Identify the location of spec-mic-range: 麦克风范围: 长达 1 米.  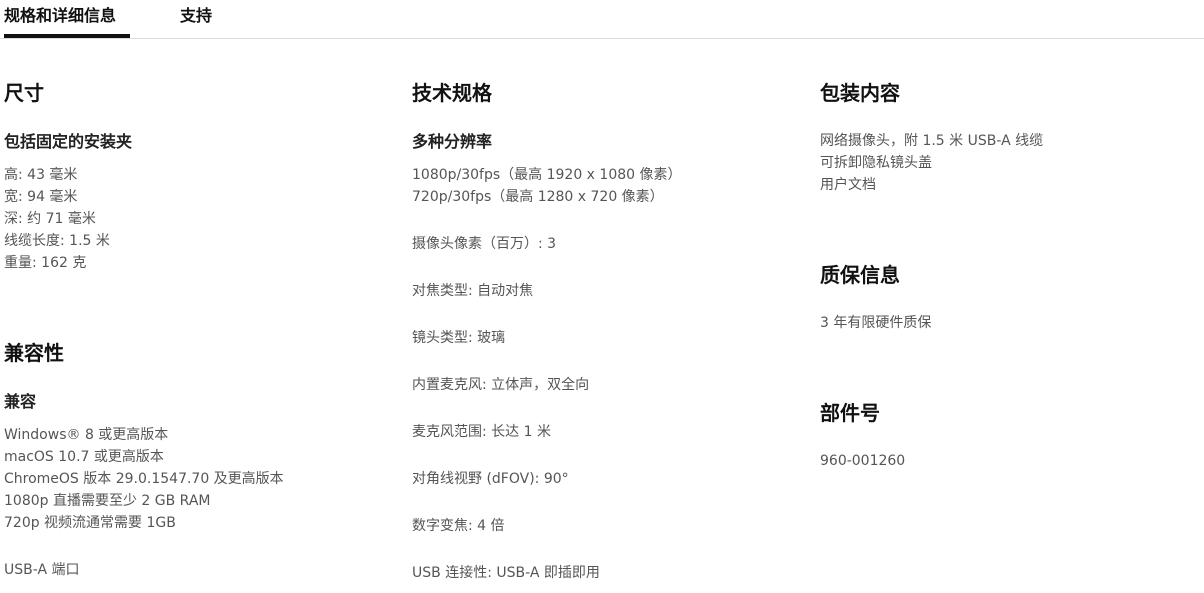
(481, 432).